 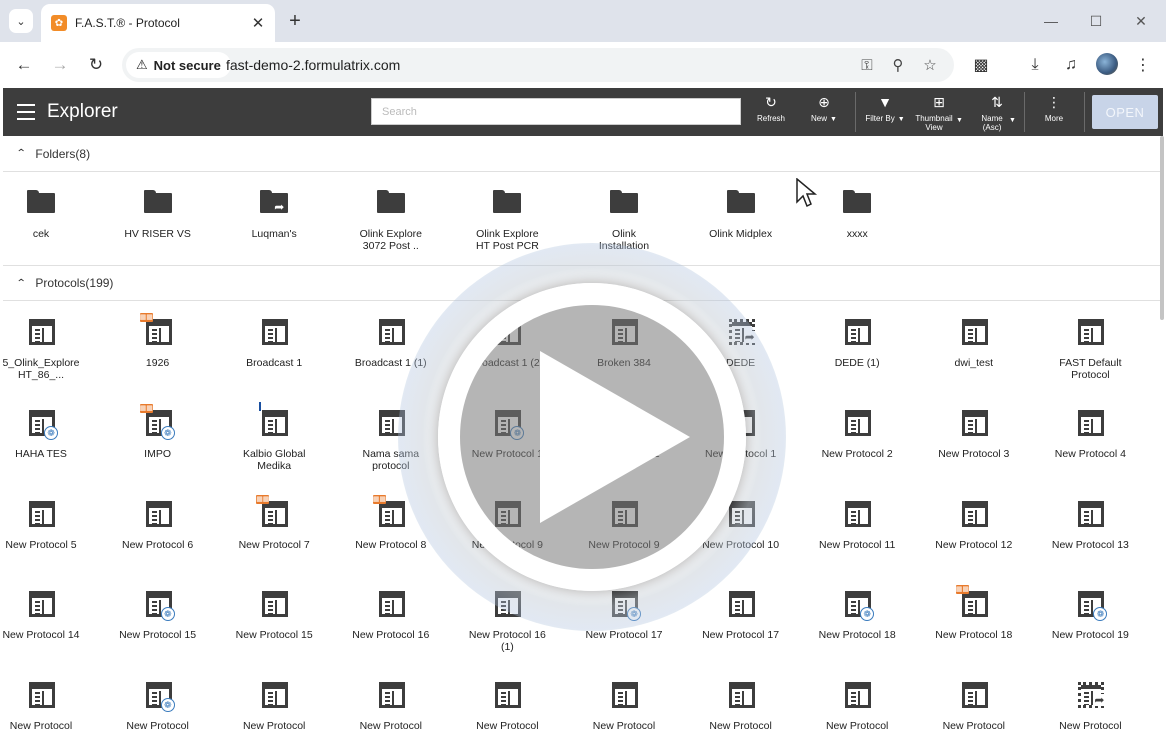 What do you see at coordinates (930, 65) in the screenshot?
I see `bookmark-star-icon: ☆` at bounding box center [930, 65].